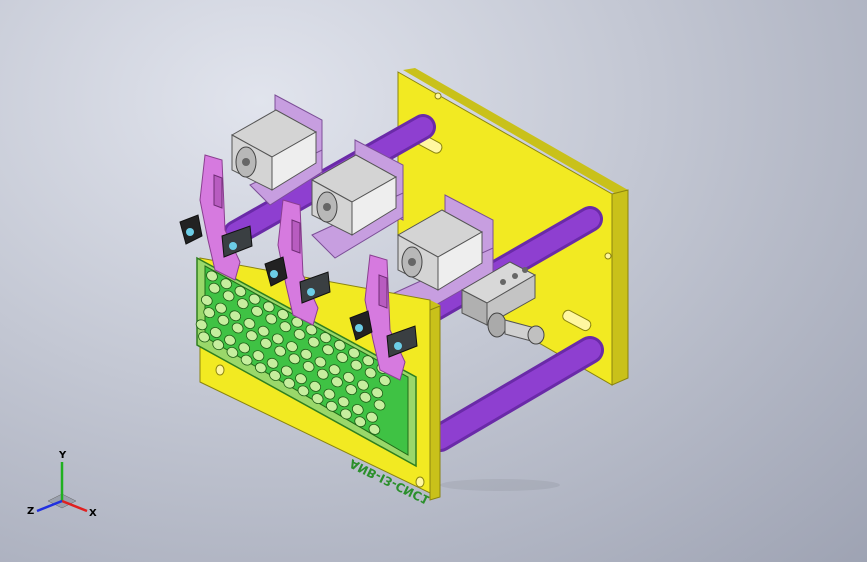 The width and height of the screenshot is (867, 562). Describe the element at coordinates (30, 511) in the screenshot. I see `triad-z-label: Z` at that location.